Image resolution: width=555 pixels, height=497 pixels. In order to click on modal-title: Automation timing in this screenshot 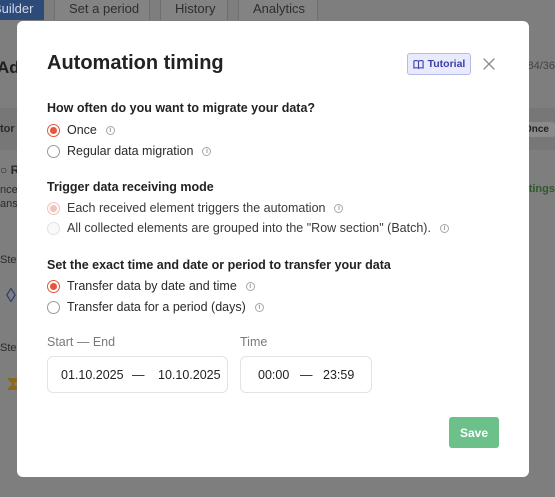, I will do `click(135, 63)`.